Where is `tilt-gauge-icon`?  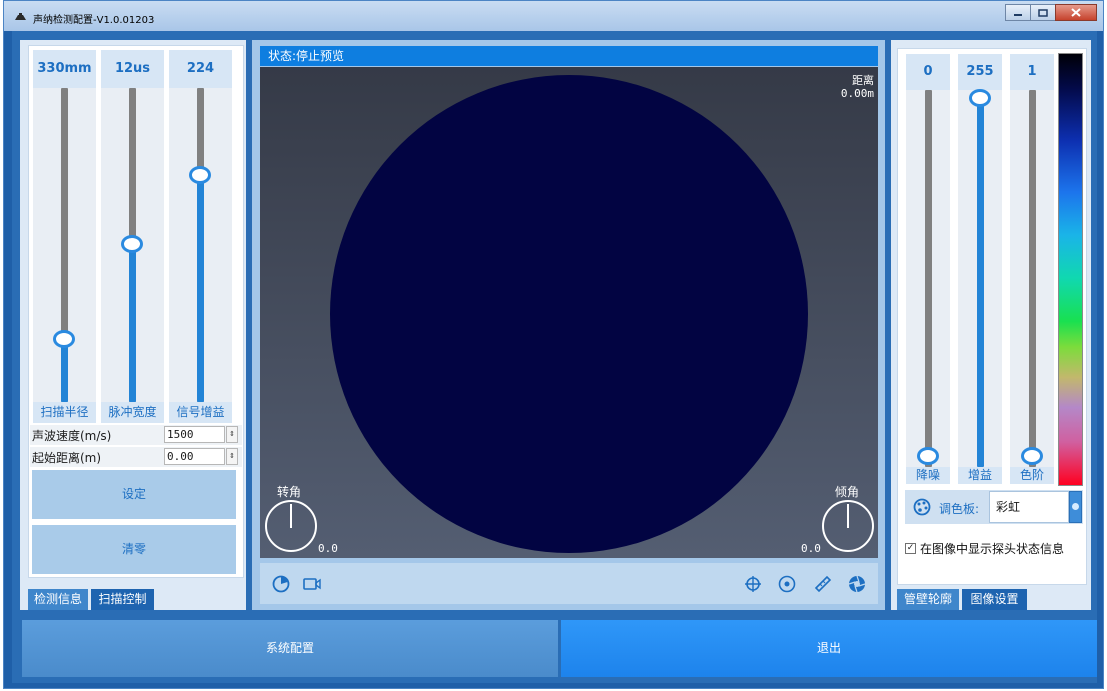 tilt-gauge-icon is located at coordinates (848, 526).